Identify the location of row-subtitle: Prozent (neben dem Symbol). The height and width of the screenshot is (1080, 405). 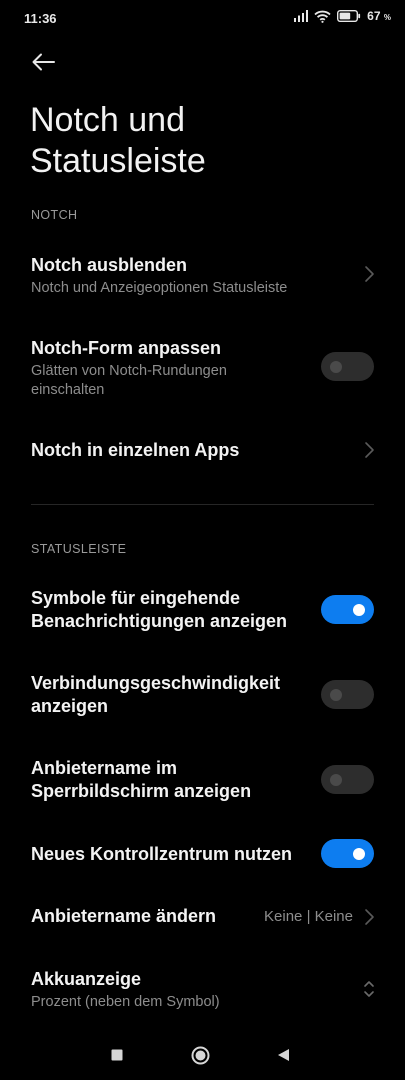
(125, 1002).